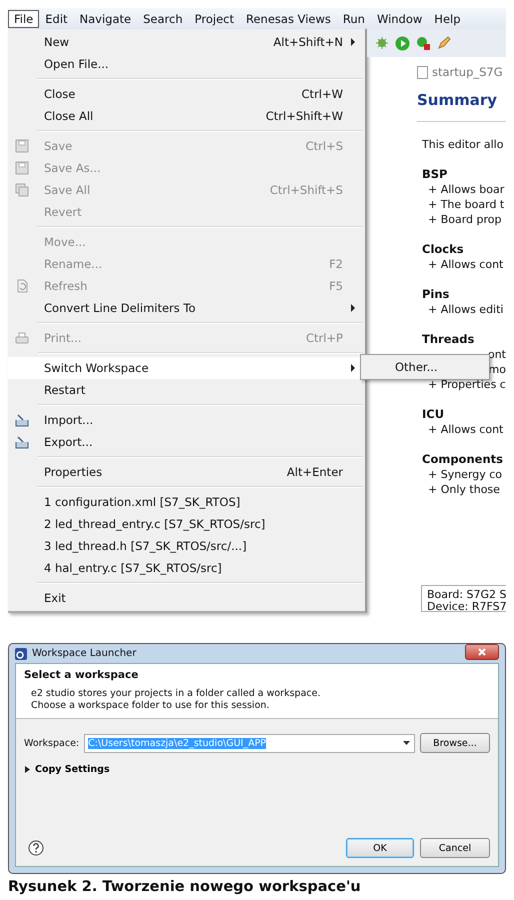 Image resolution: width=514 pixels, height=900 pixels. What do you see at coordinates (27, 769) in the screenshot?
I see `expander-icon` at bounding box center [27, 769].